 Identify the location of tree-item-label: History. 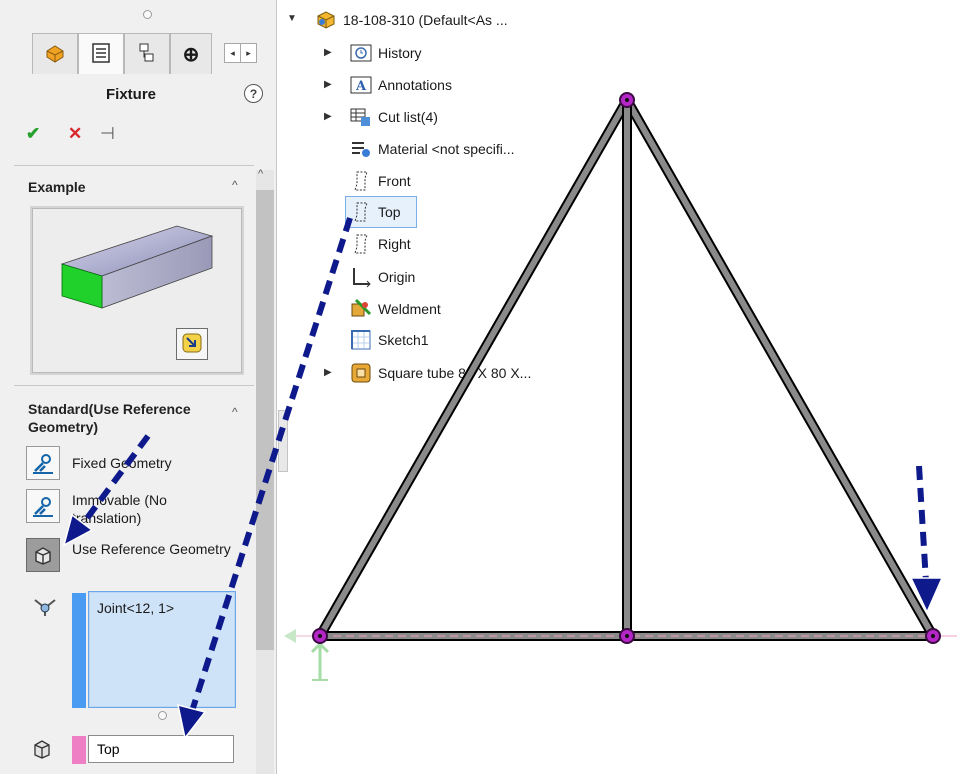
(400, 53).